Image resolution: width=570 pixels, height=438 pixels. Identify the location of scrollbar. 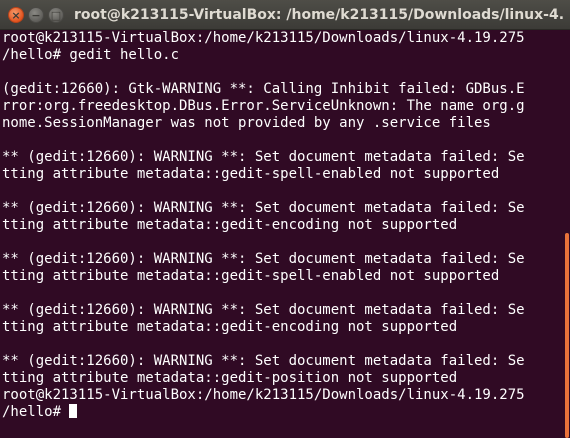
(567, 234).